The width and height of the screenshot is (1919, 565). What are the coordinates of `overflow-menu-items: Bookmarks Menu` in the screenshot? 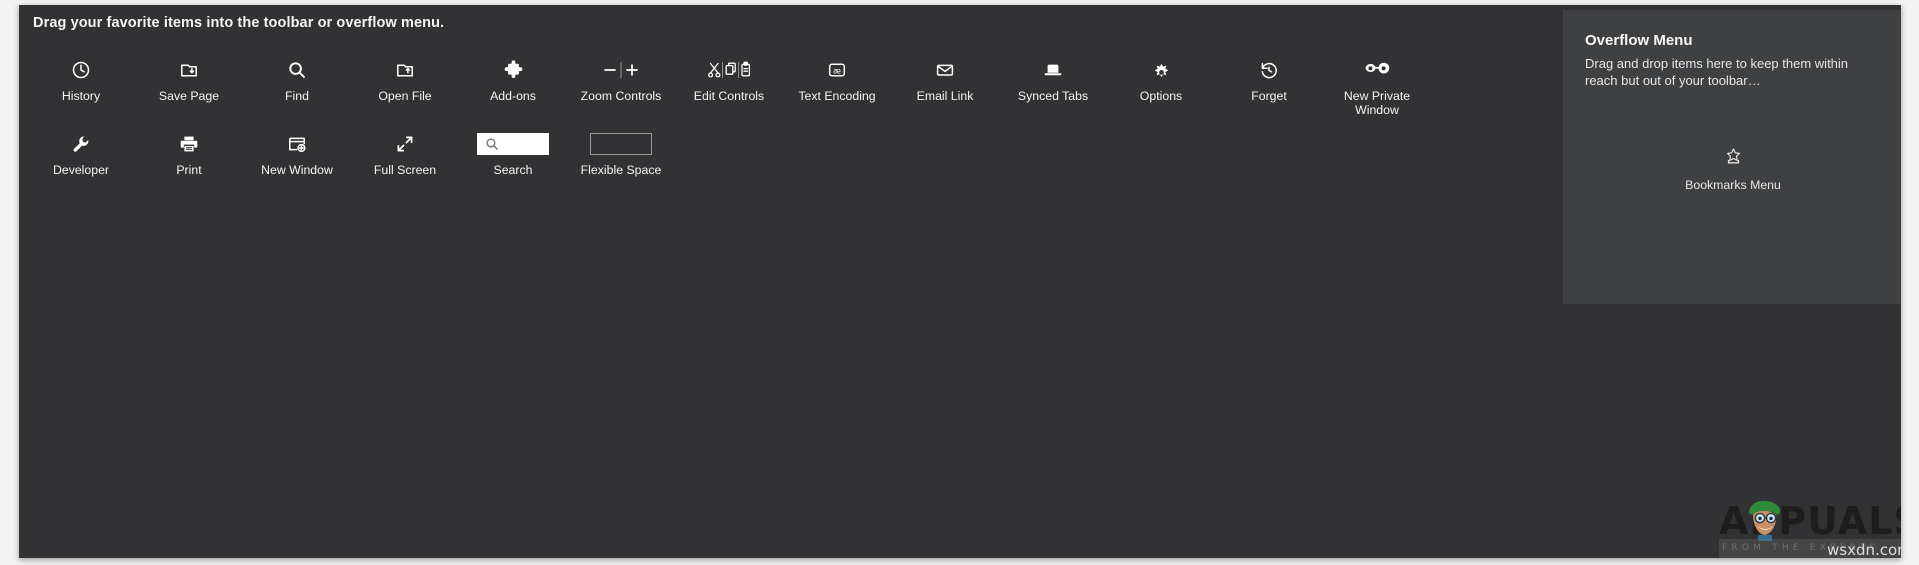 It's located at (1733, 168).